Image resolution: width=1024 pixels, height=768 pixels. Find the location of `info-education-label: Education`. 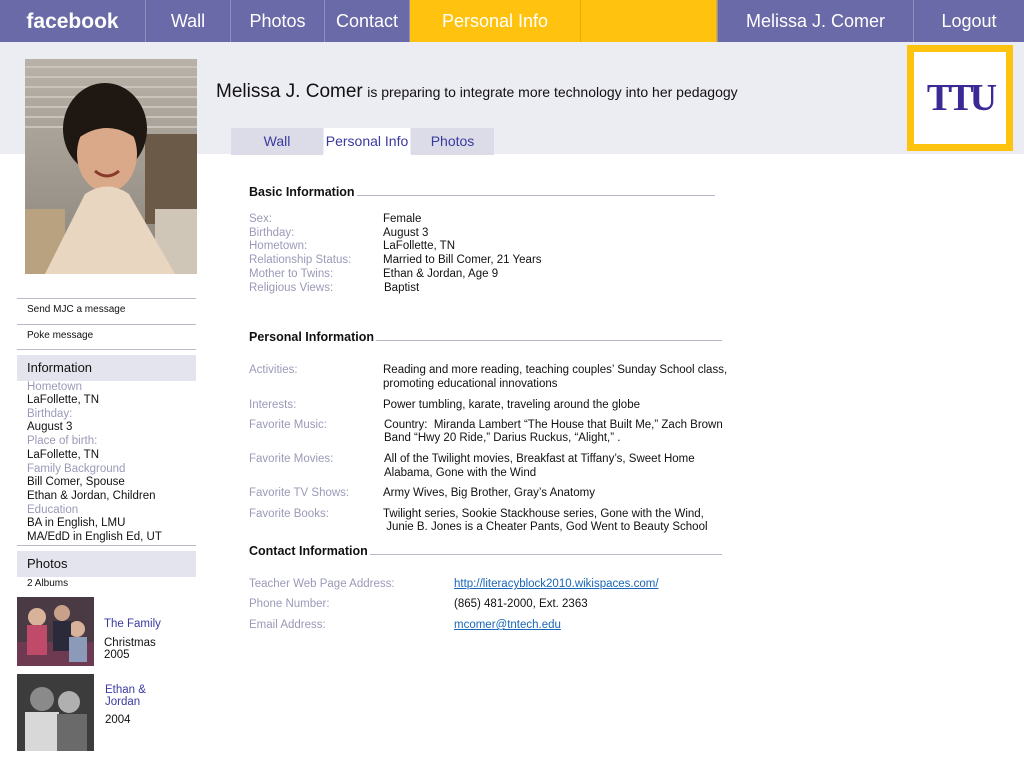

info-education-label: Education is located at coordinates (53, 510).